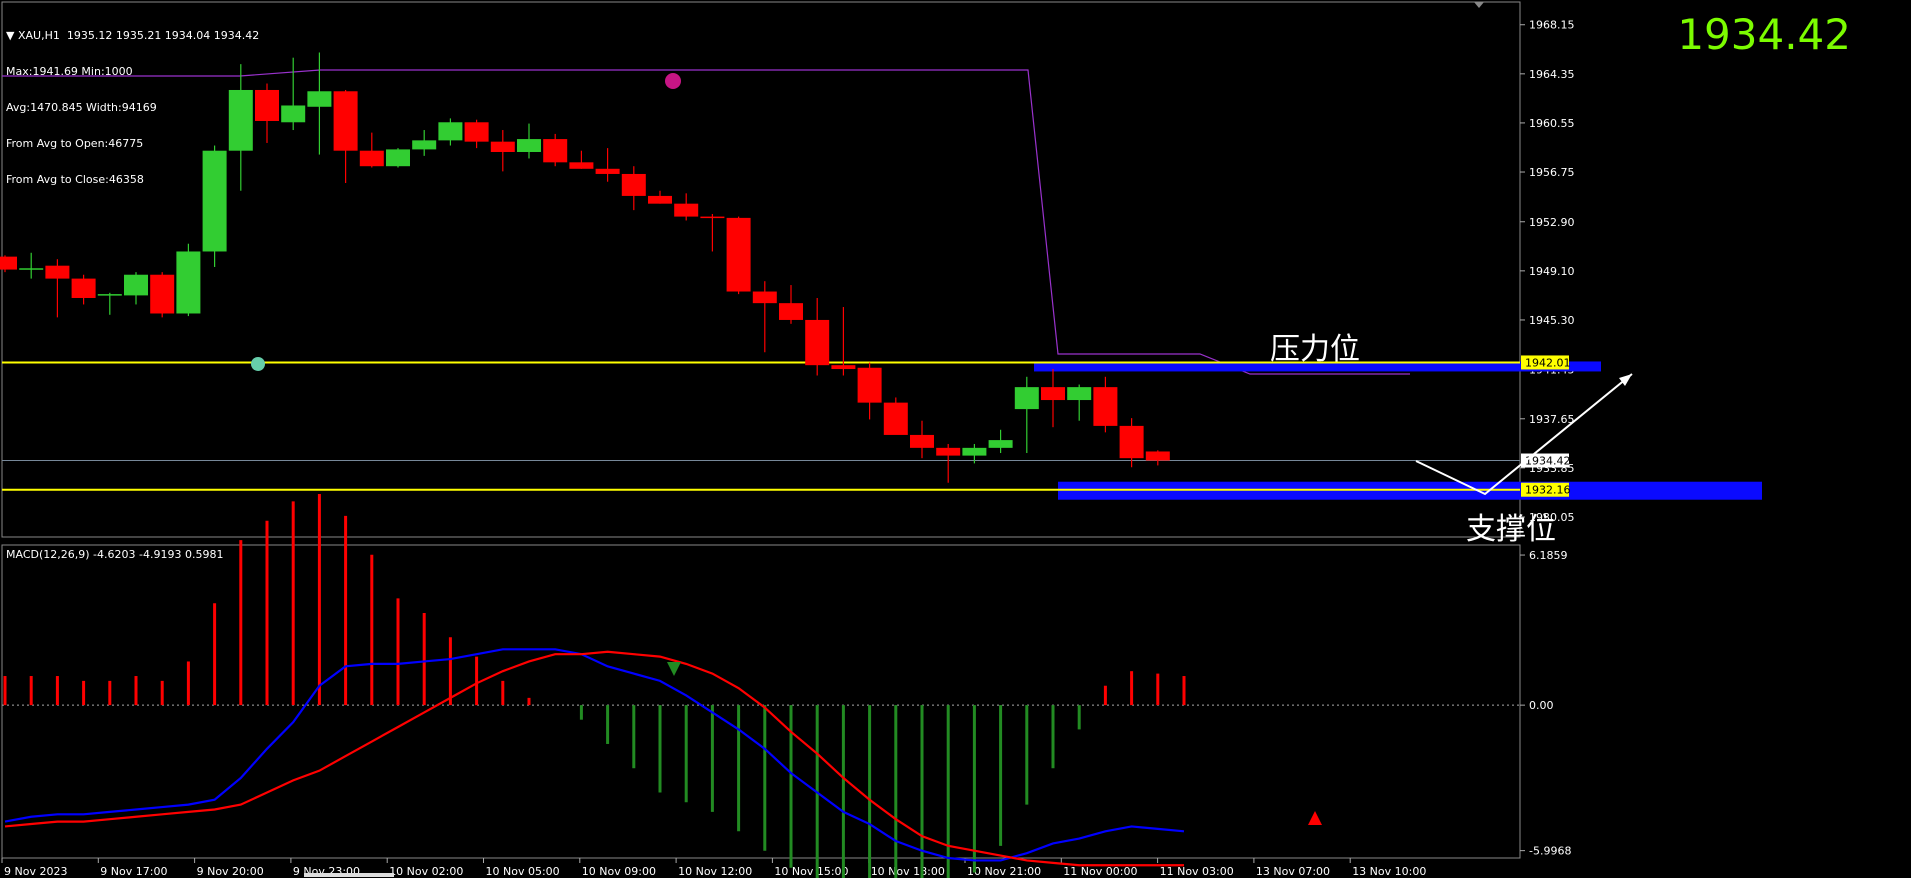 Image resolution: width=1911 pixels, height=878 pixels. Describe the element at coordinates (230, 871) in the screenshot. I see `time-tick-label: 9 Nov 20:00` at that location.